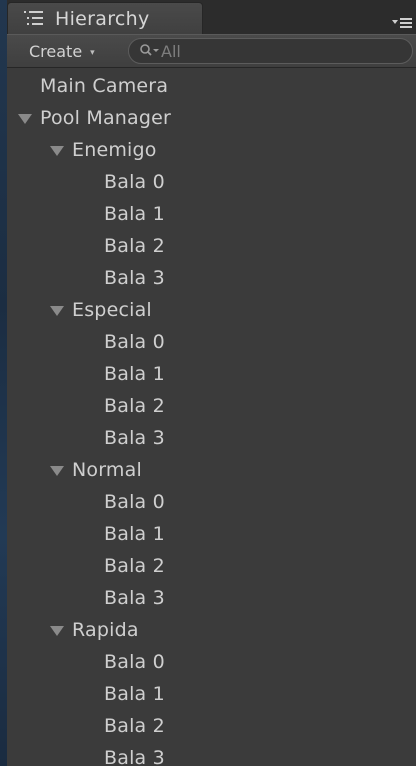 This screenshot has height=766, width=416. What do you see at coordinates (102, 19) in the screenshot?
I see `tab-title: Hierarchy` at bounding box center [102, 19].